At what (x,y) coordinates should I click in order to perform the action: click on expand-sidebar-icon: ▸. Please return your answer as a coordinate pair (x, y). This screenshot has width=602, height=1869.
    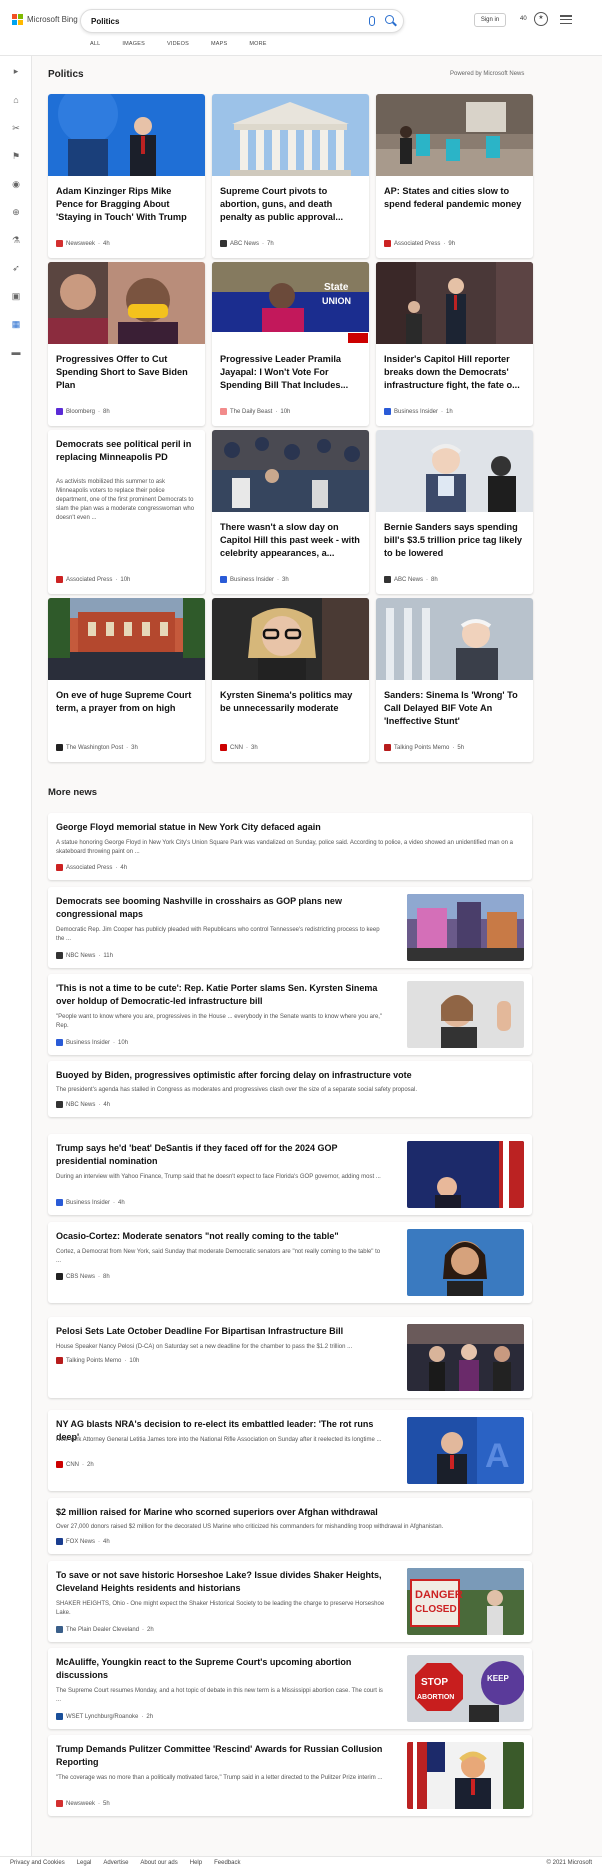
    Looking at the image, I should click on (16, 71).